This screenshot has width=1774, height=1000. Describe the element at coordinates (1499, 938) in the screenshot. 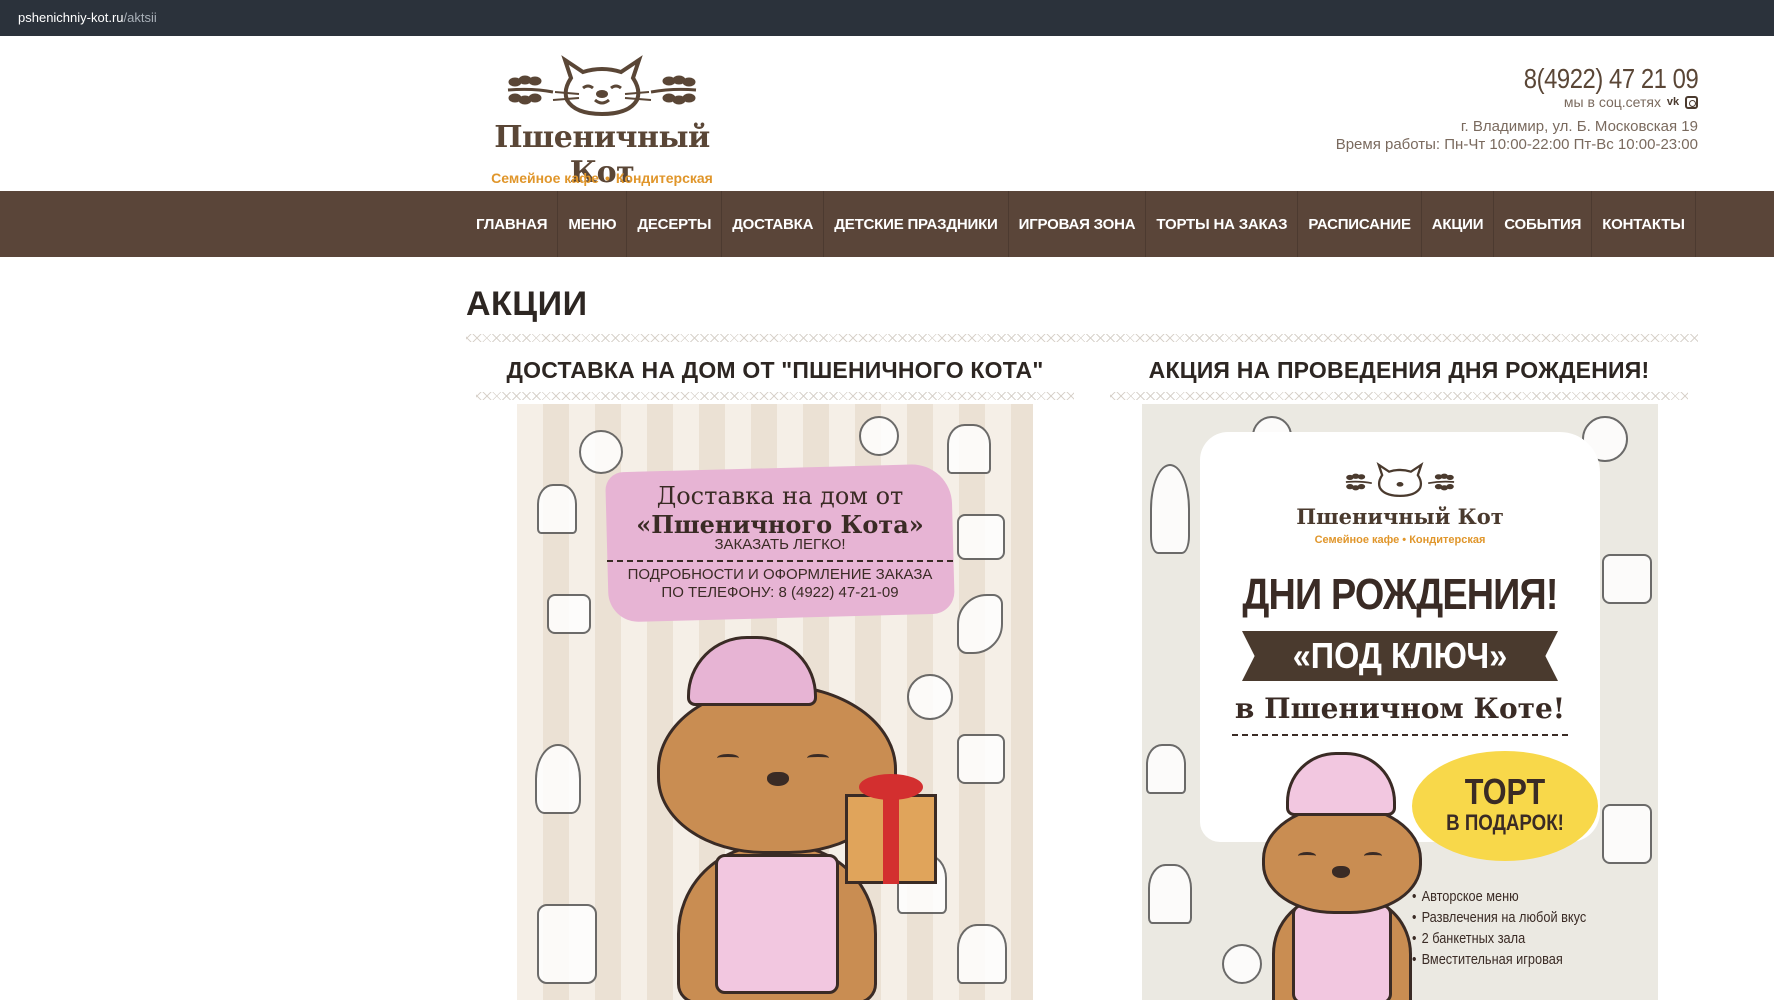

I see `feature-item: 2 банкетных зала` at that location.